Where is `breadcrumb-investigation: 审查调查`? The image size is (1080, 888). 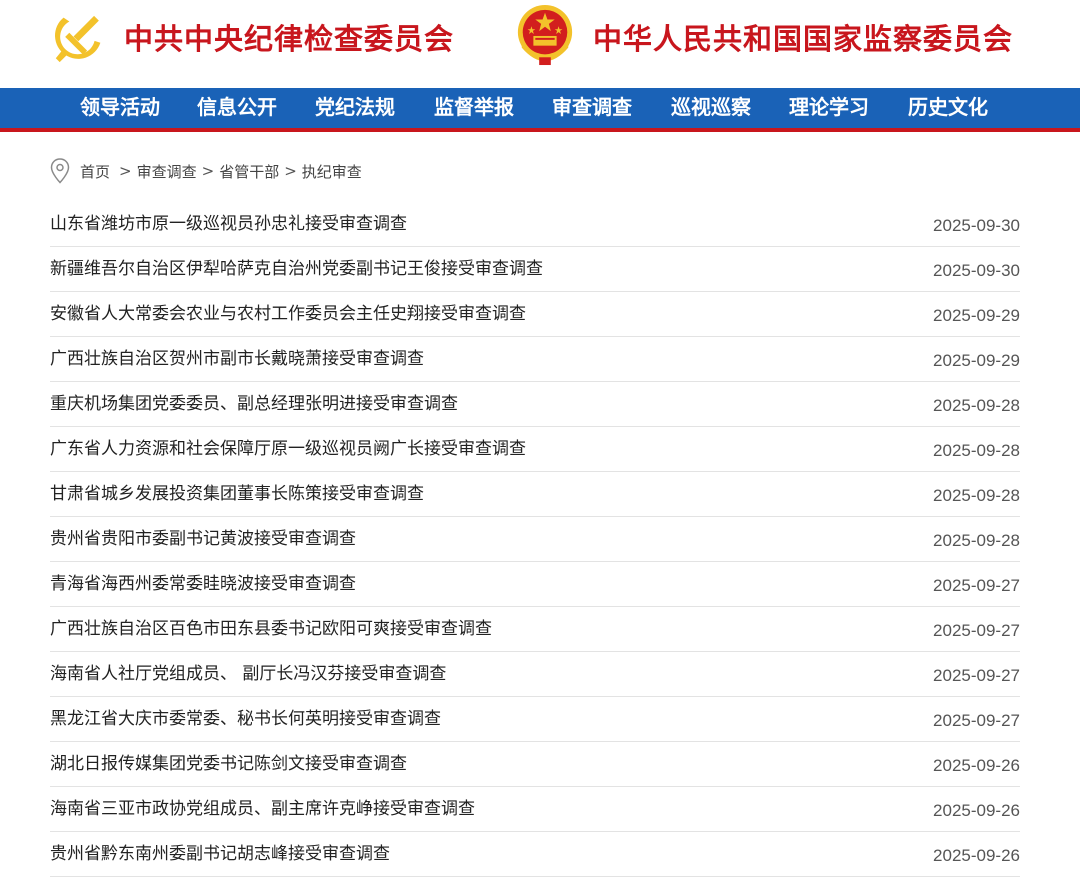
breadcrumb-investigation: 审查调查 is located at coordinates (167, 171).